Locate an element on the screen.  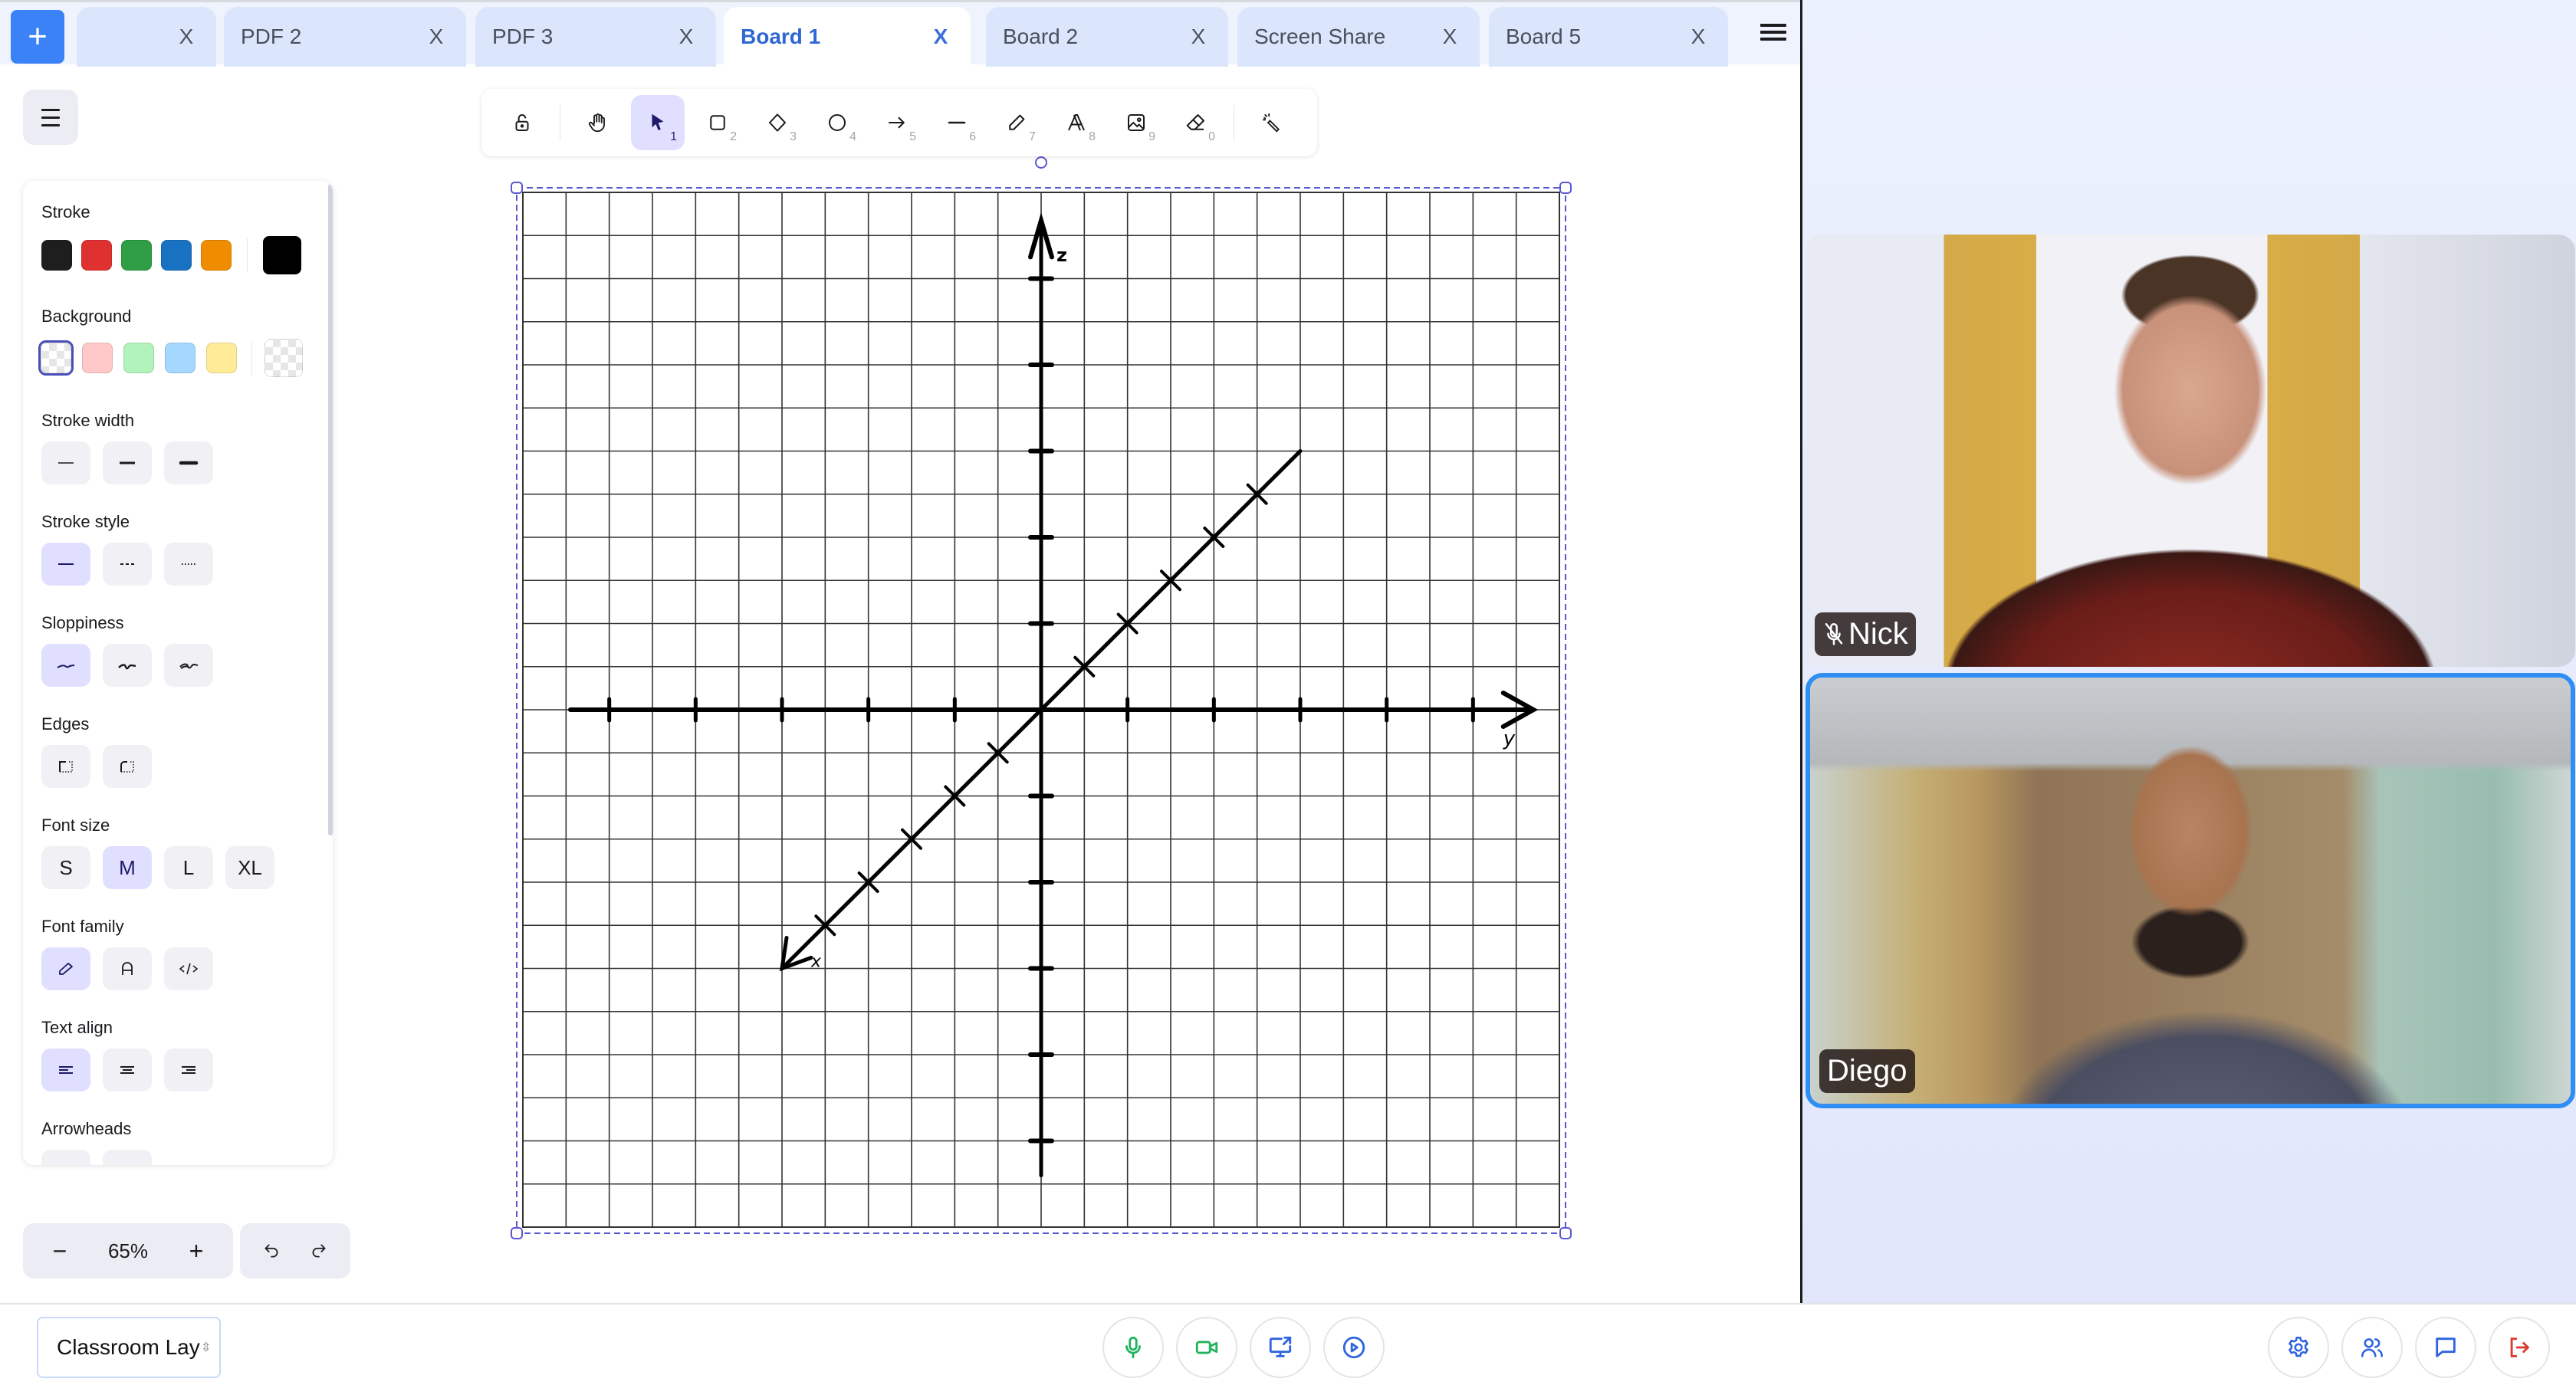
diamond-tool: 3 is located at coordinates (778, 122).